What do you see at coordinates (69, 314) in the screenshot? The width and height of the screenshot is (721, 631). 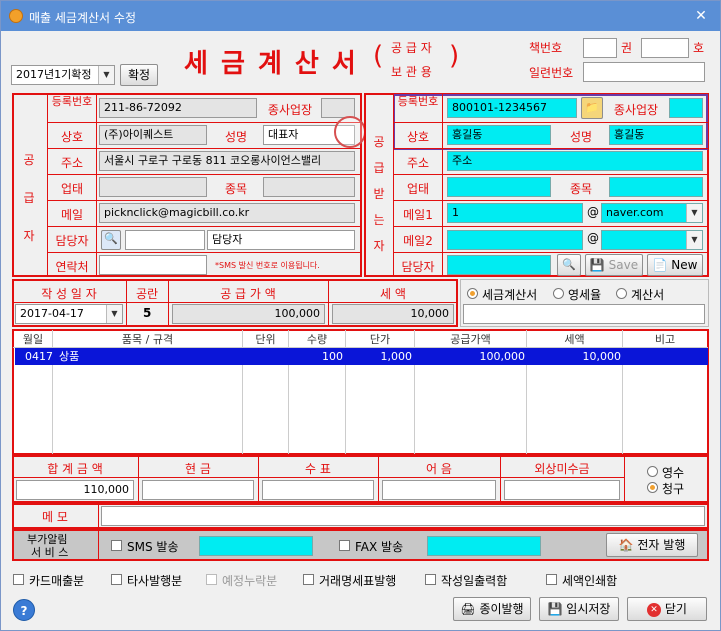 I see `date-picker: 2017-04-17 ▼` at bounding box center [69, 314].